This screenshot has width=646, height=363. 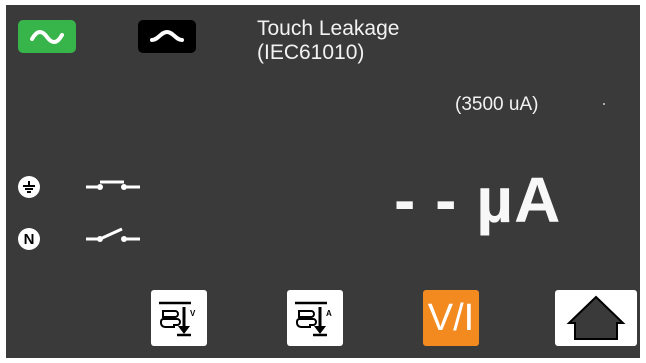 I want to click on neutral-icon: N, so click(x=29, y=239).